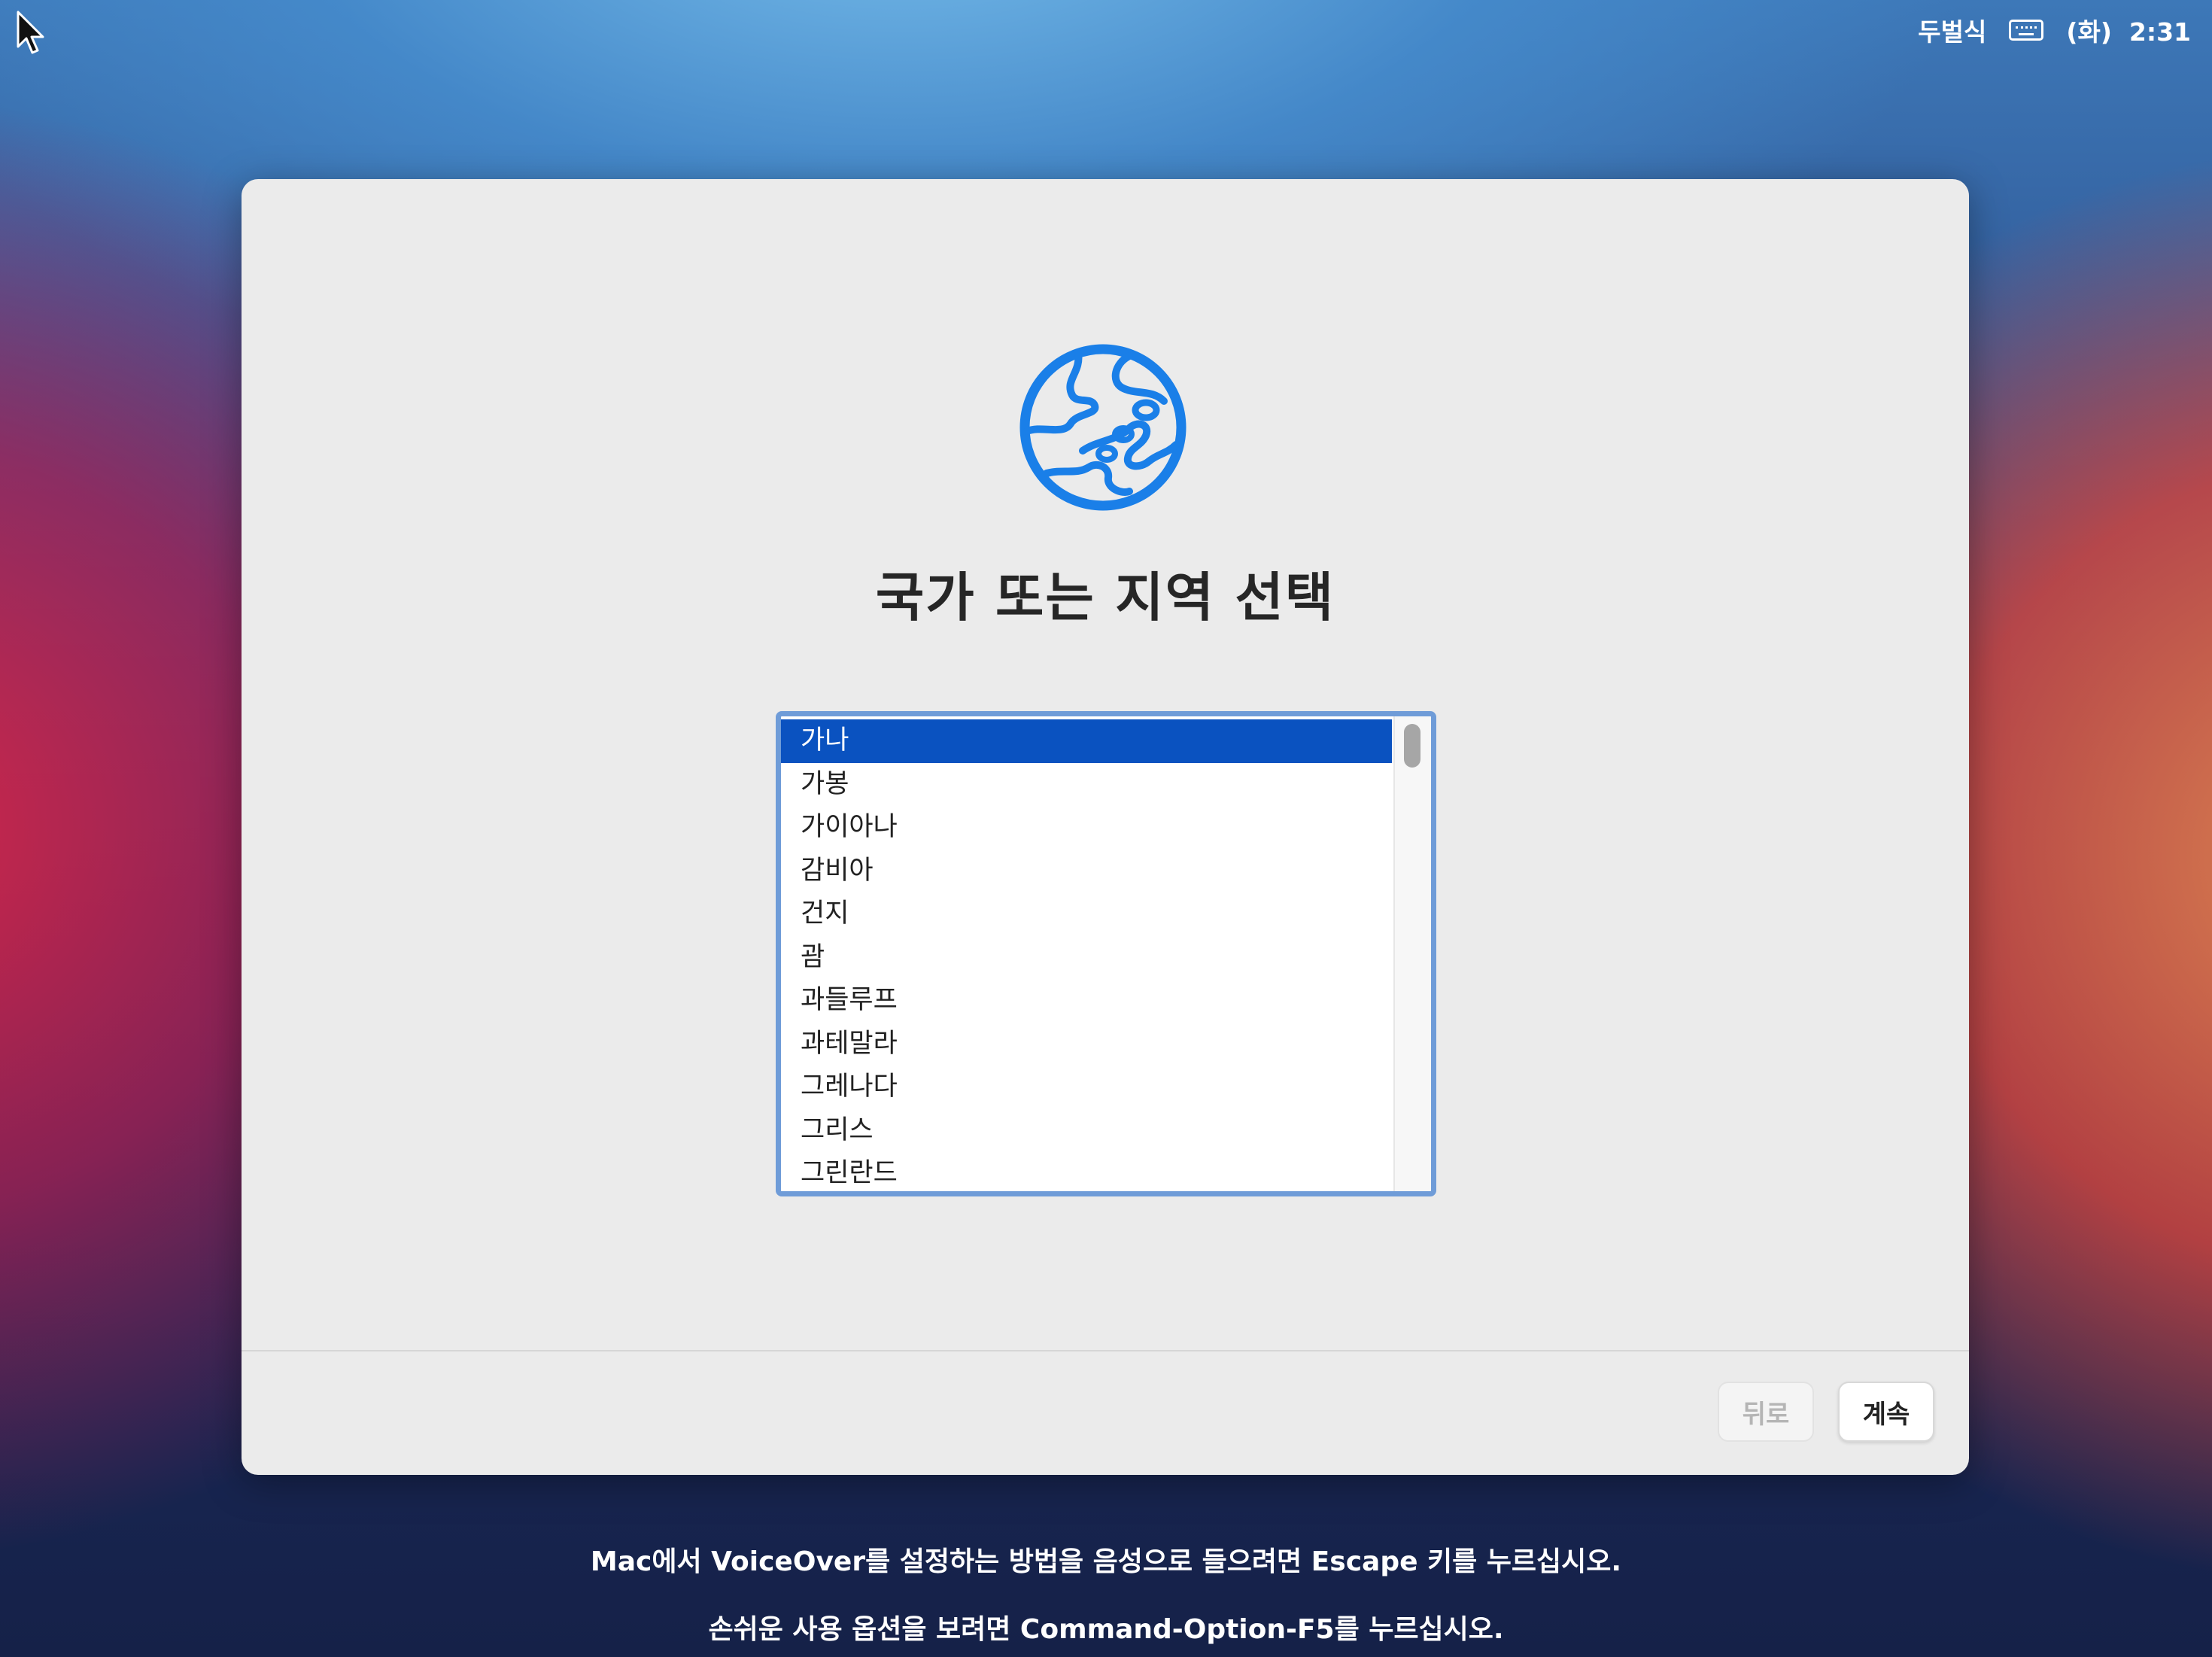  What do you see at coordinates (1106, 1629) in the screenshot?
I see `accessibility-hint: 손쉬운 사용 옵션을 보려면 Command-Option-F5를 누르십시오.` at bounding box center [1106, 1629].